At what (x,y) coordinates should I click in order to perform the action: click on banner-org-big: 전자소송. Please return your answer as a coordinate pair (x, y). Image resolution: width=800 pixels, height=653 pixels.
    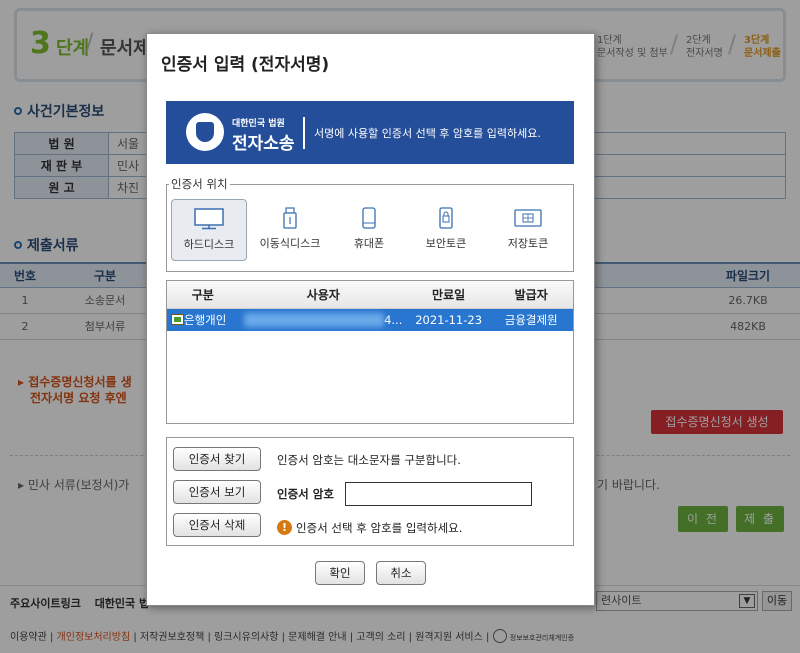
    Looking at the image, I should click on (263, 144).